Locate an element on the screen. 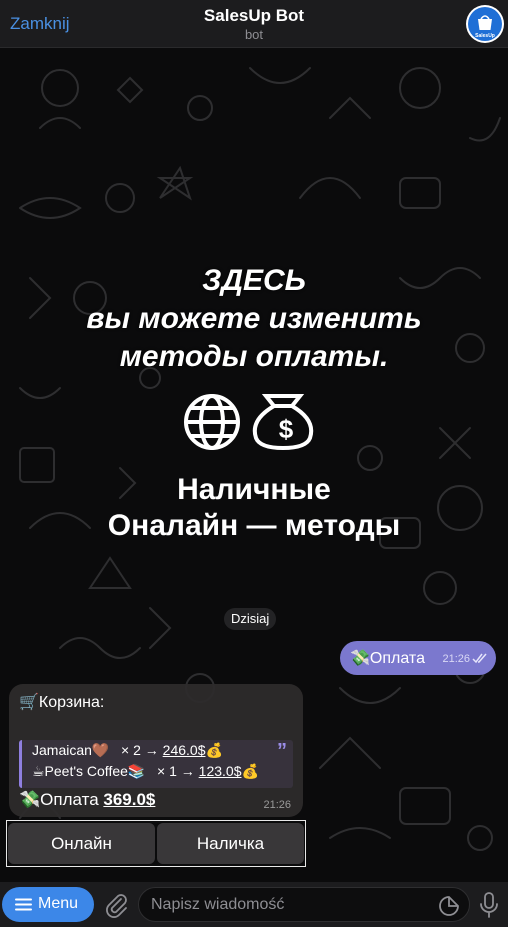  outgoing-time: 21:26 is located at coordinates (456, 659).